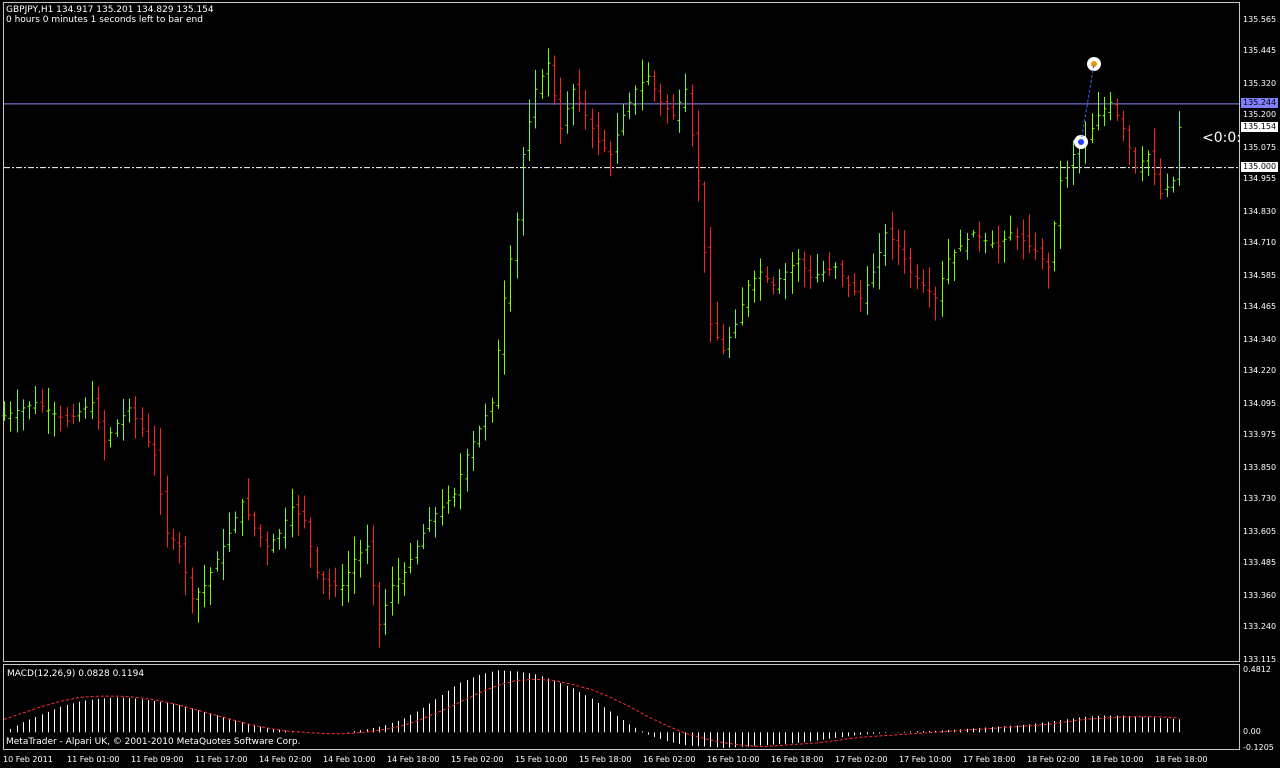 The image size is (1280, 768). I want to click on price-axis-label: 133.975, so click(1260, 435).